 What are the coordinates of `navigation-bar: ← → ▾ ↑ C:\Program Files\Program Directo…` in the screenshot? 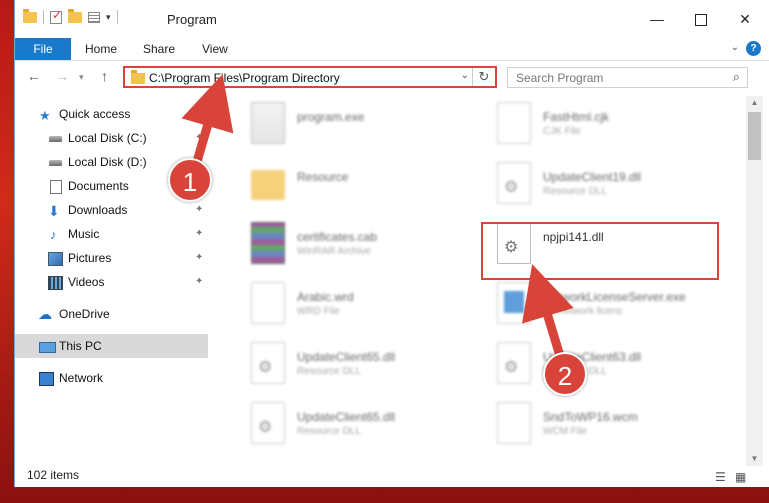 It's located at (392, 77).